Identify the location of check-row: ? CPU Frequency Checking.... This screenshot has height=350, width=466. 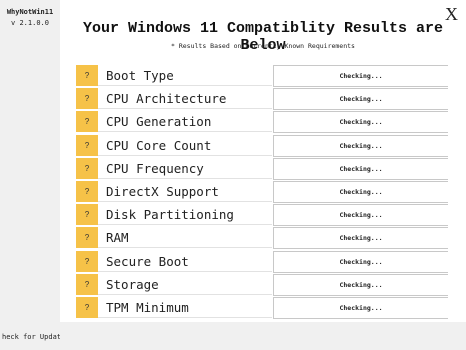
(233, 169).